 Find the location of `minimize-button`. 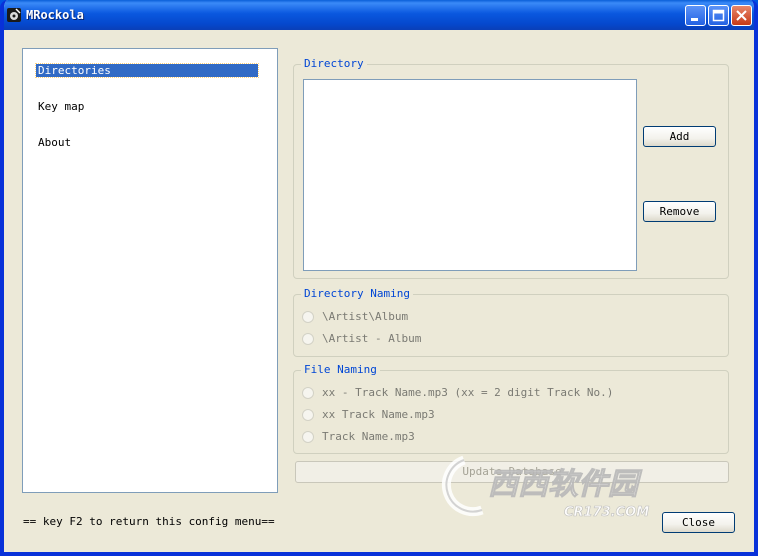

minimize-button is located at coordinates (695, 15).